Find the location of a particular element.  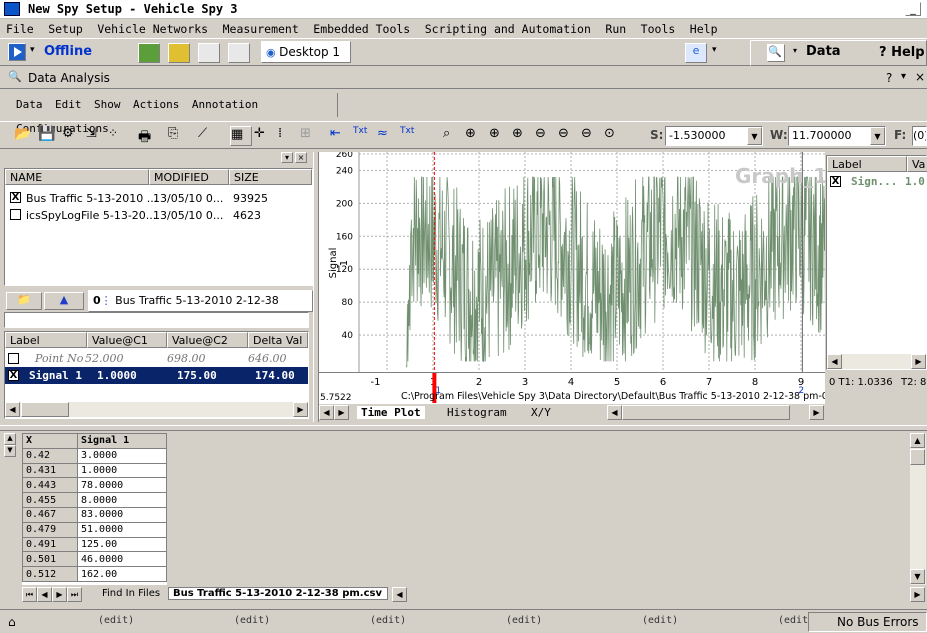

tab-find-in-files: Find In Files is located at coordinates (131, 593).